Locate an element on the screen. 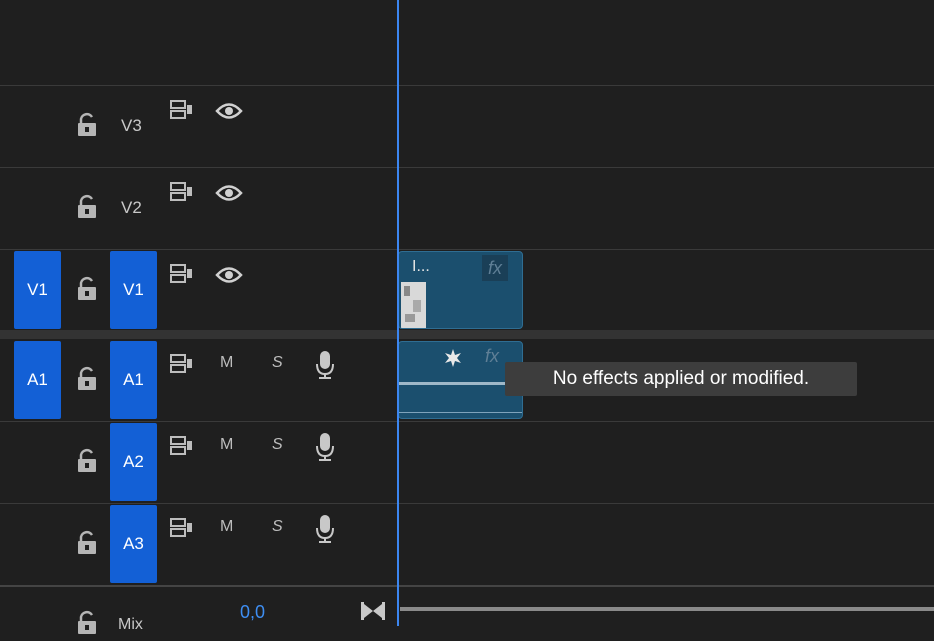 The height and width of the screenshot is (641, 934). playhead is located at coordinates (398, 313).